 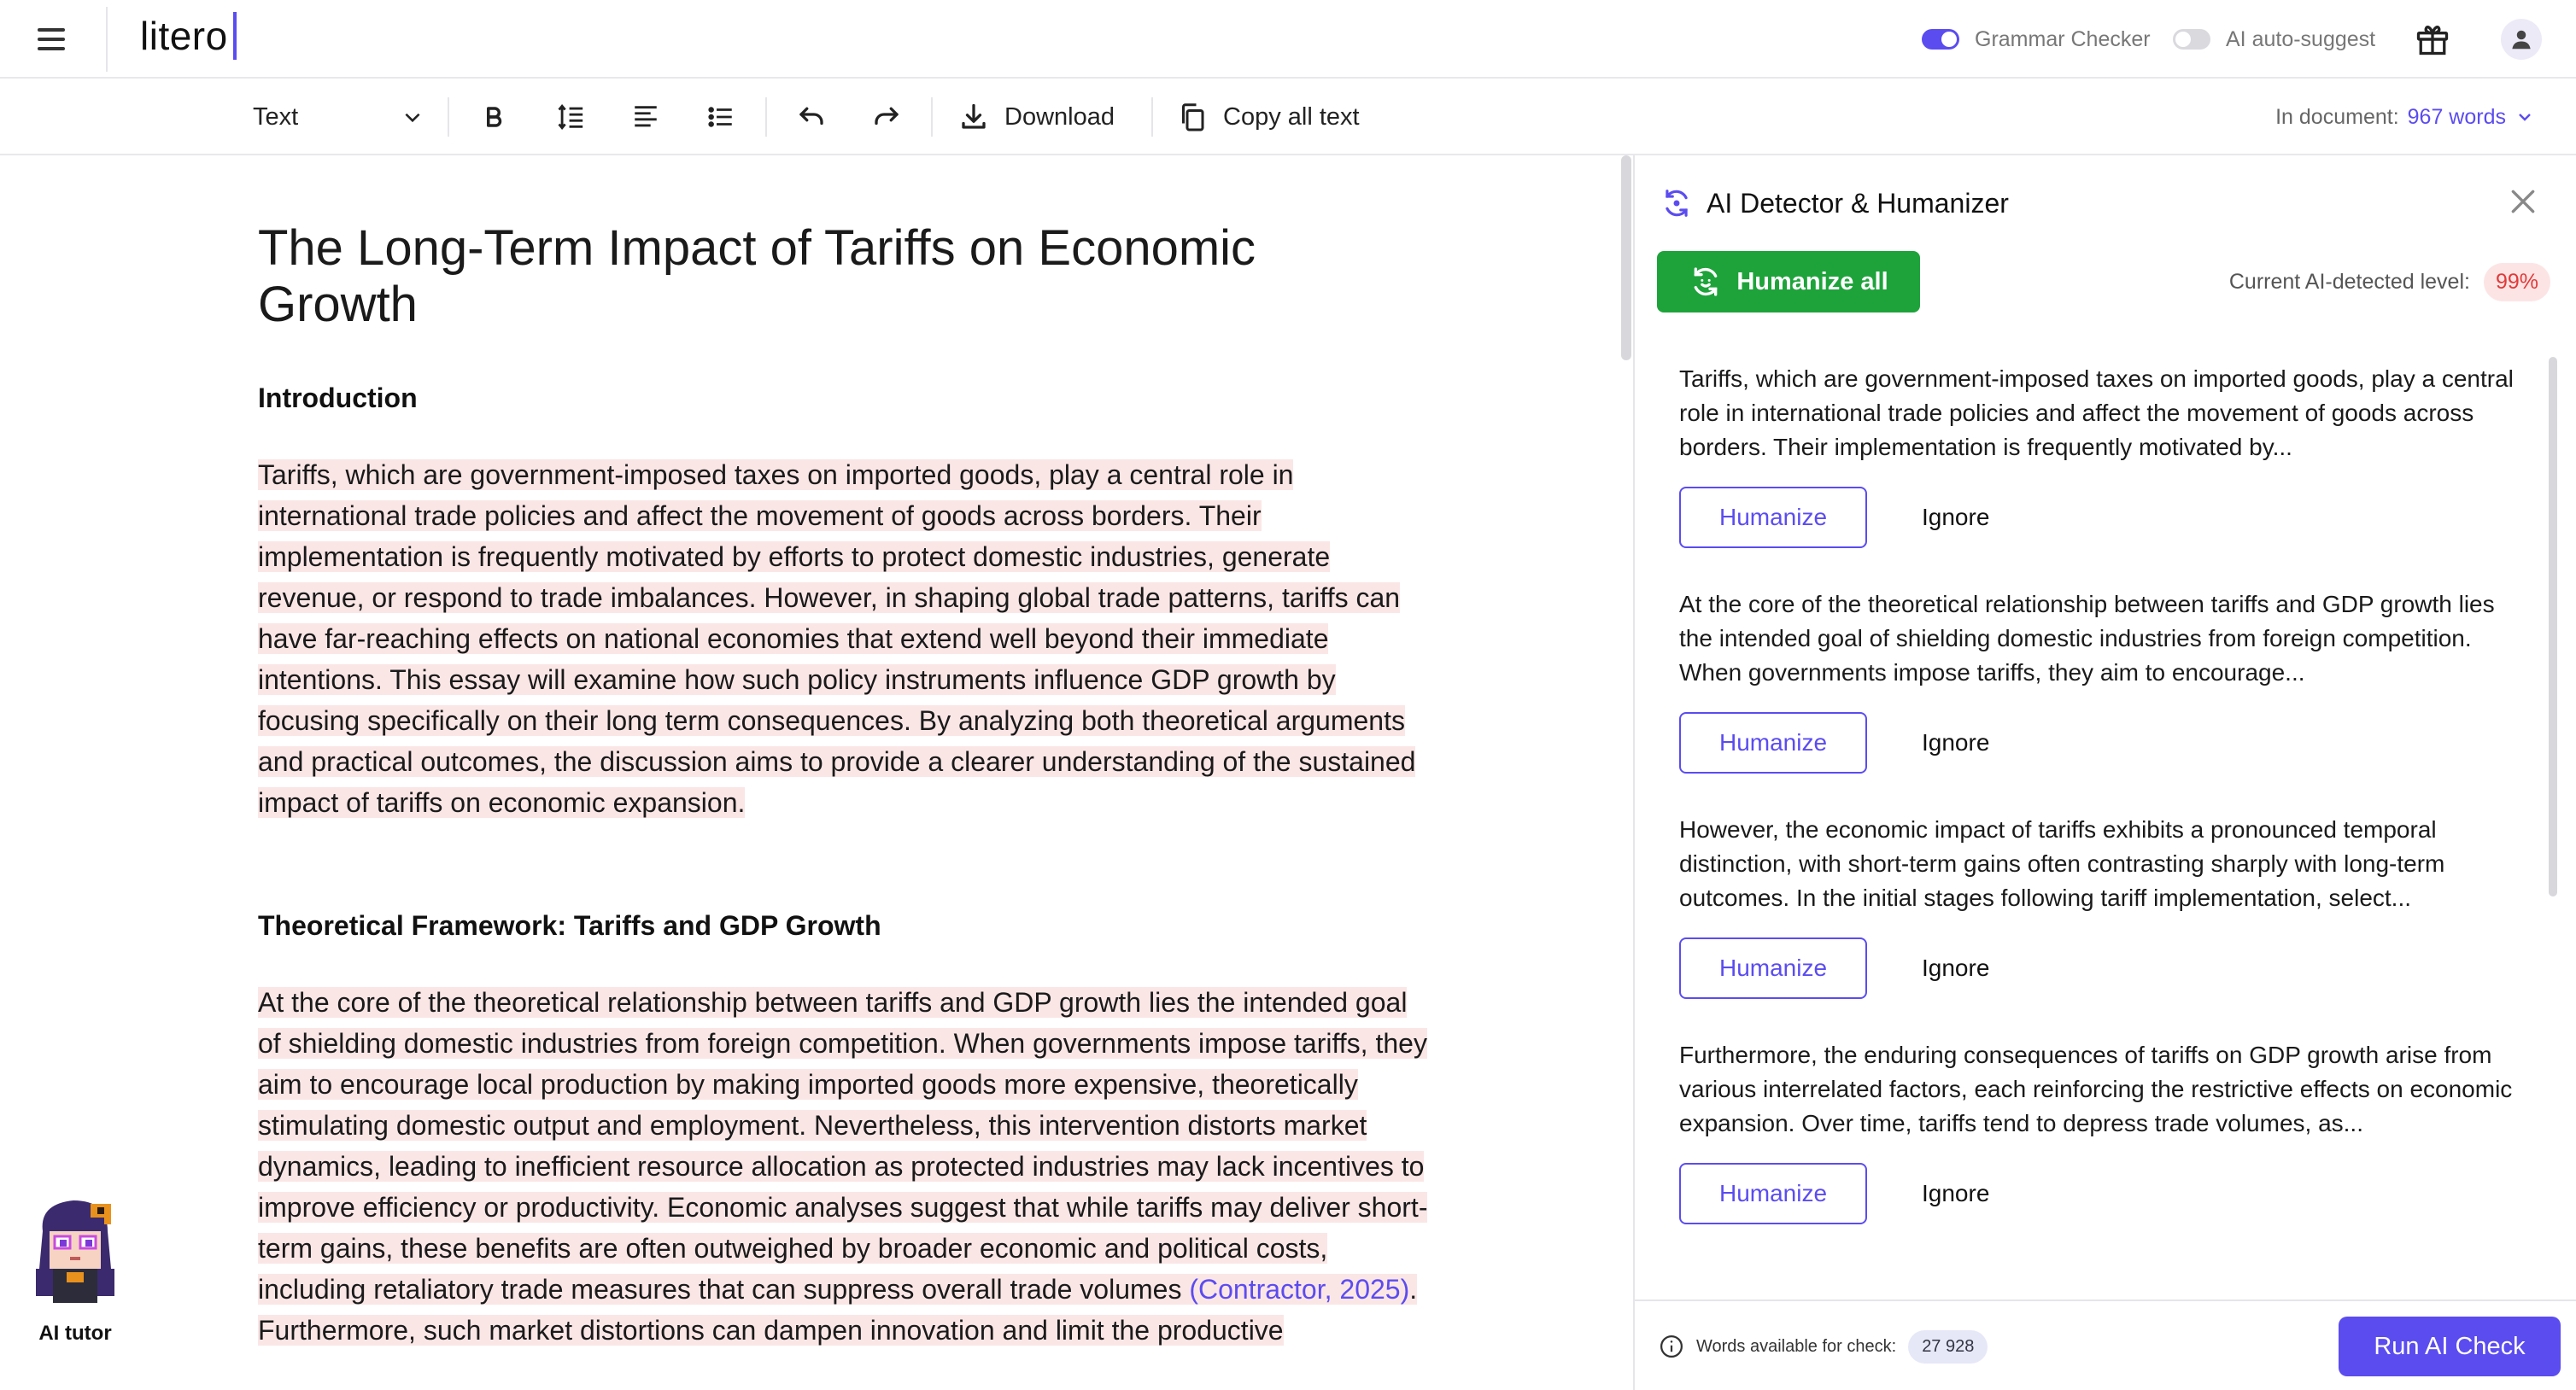 What do you see at coordinates (974, 116) in the screenshot?
I see `download-icon` at bounding box center [974, 116].